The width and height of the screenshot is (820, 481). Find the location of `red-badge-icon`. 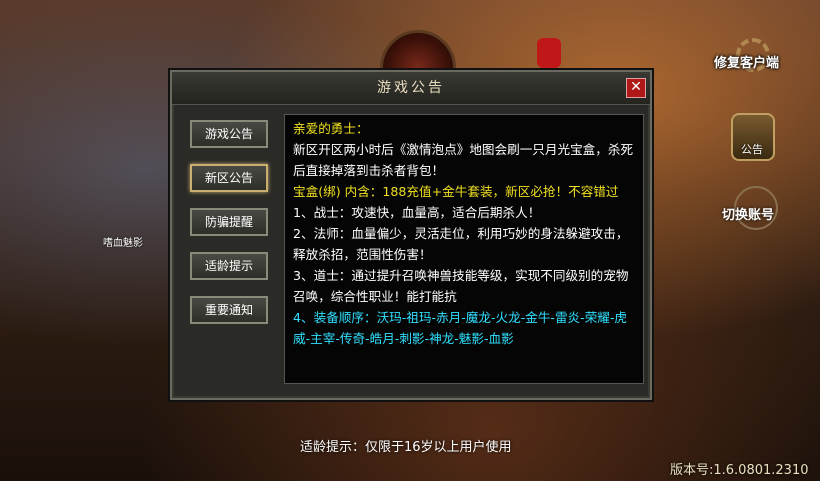

red-badge-icon is located at coordinates (549, 53).